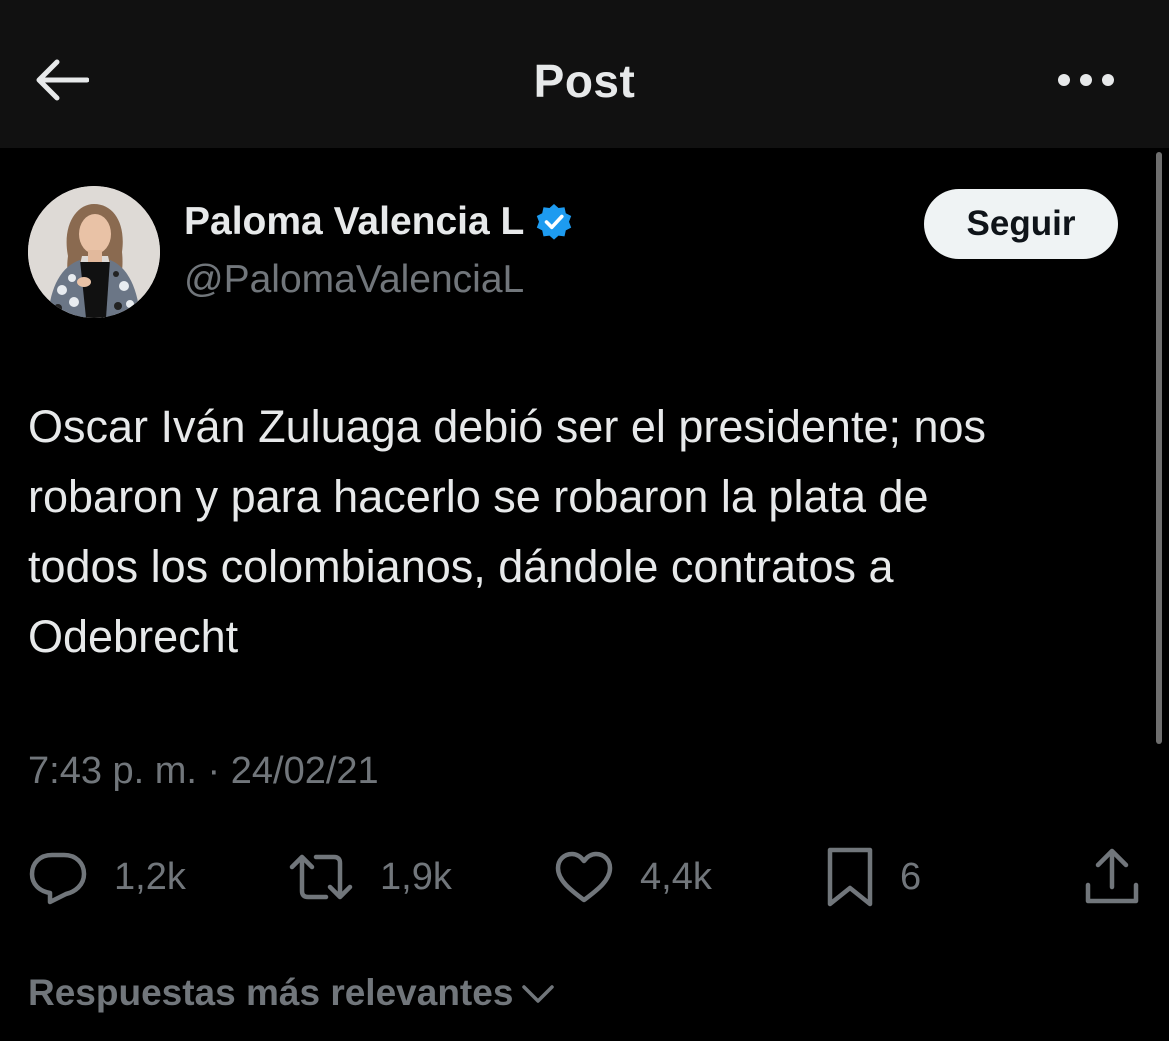 The height and width of the screenshot is (1041, 1169). I want to click on replies-sort-label: Respuestas más relevantes, so click(271, 992).